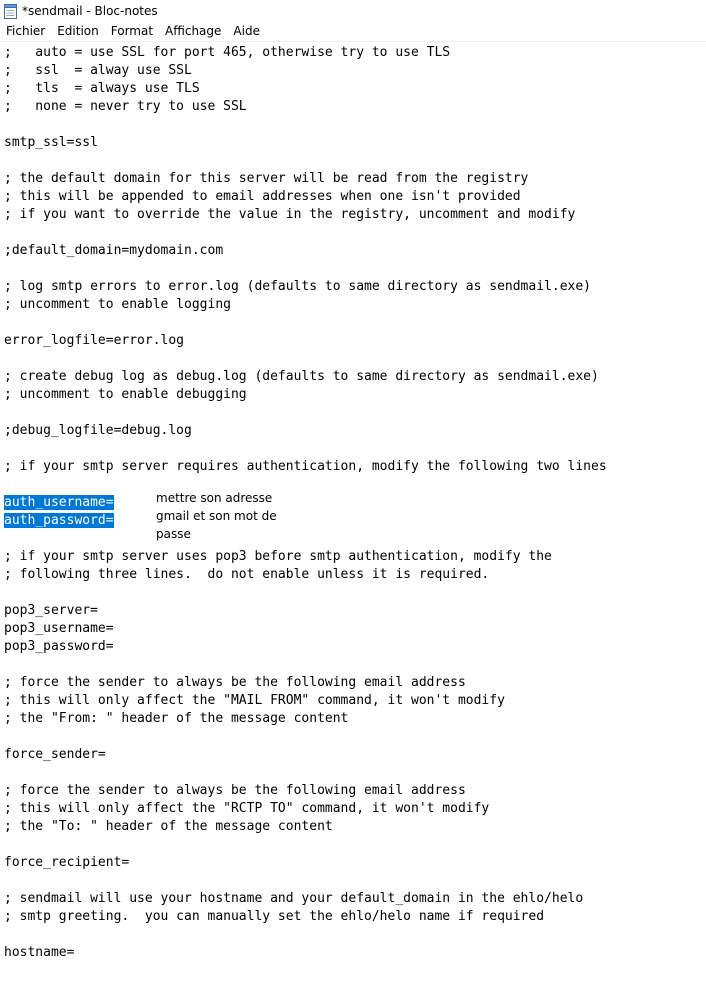  Describe the element at coordinates (113, 251) in the screenshot. I see `text-line: ;default_domain=mydomain.com` at that location.